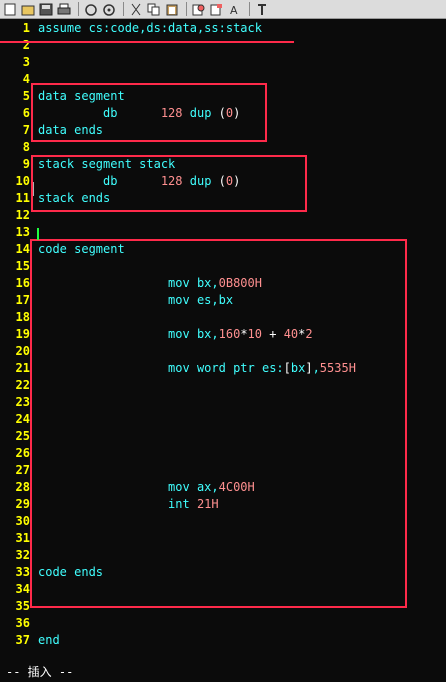  Describe the element at coordinates (150, 28) in the screenshot. I see `line-text: assume cs:code,ds:data,ss:stack` at that location.